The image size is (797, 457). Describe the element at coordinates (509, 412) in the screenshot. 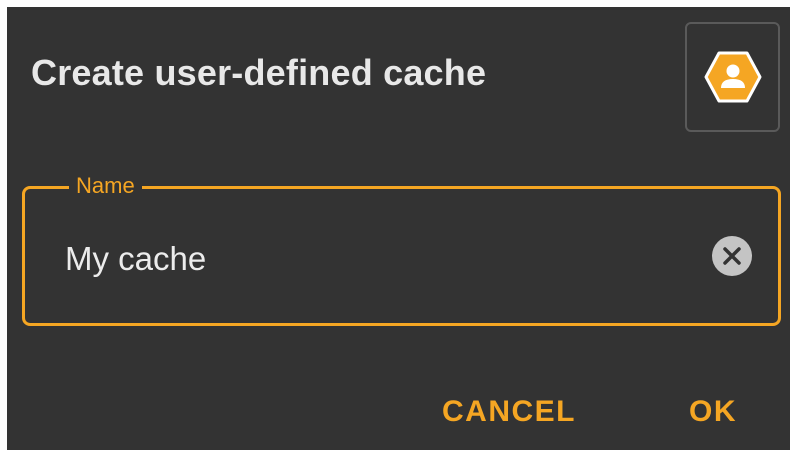

I see `cancel-button: CANCEL` at that location.